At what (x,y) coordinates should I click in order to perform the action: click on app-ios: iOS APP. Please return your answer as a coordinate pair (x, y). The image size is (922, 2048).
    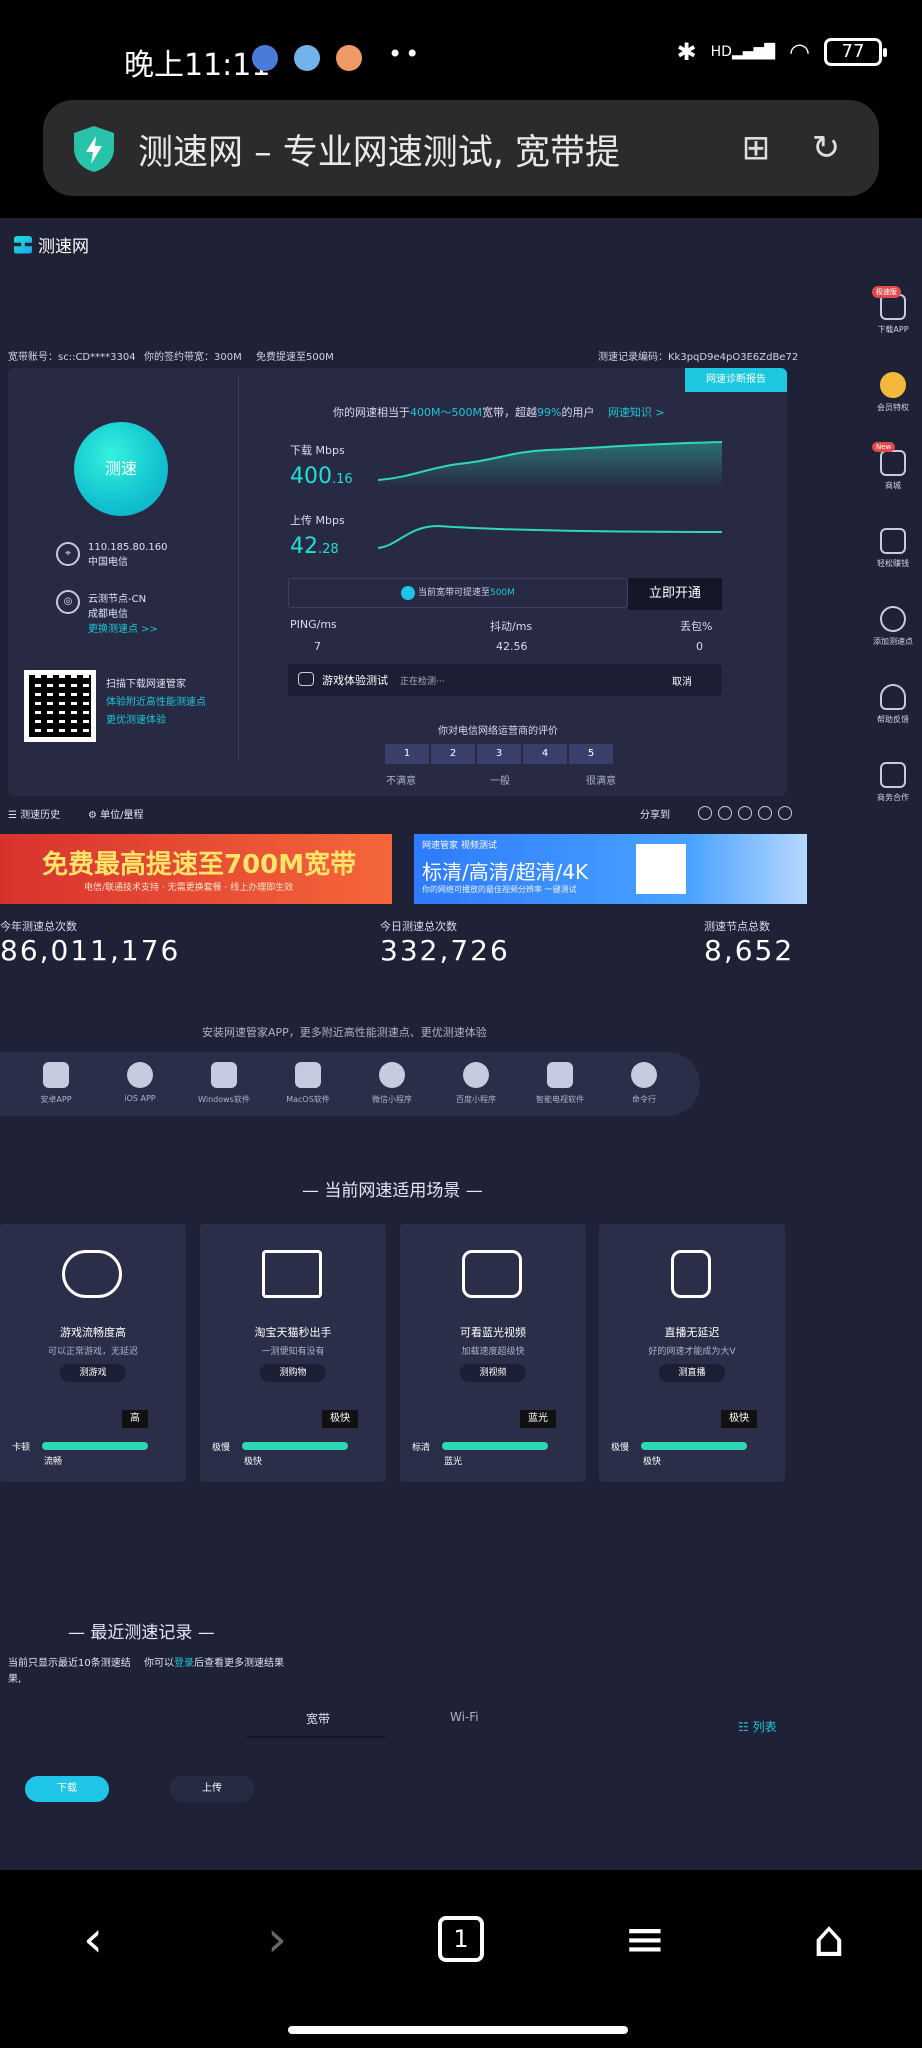
    Looking at the image, I should click on (140, 1082).